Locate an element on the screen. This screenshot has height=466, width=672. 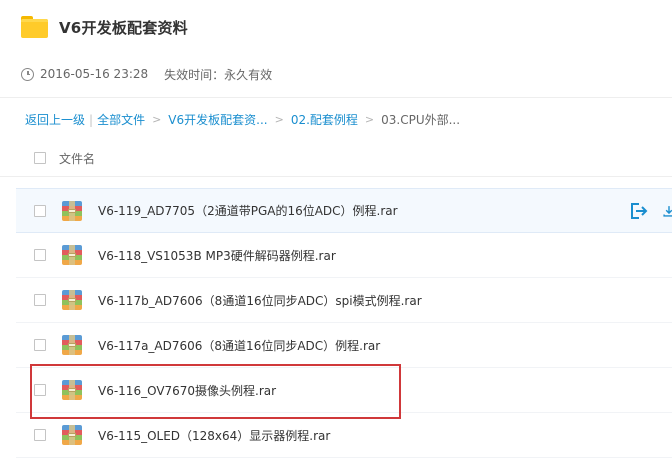
file-list-header: 文件名 is located at coordinates (336, 158).